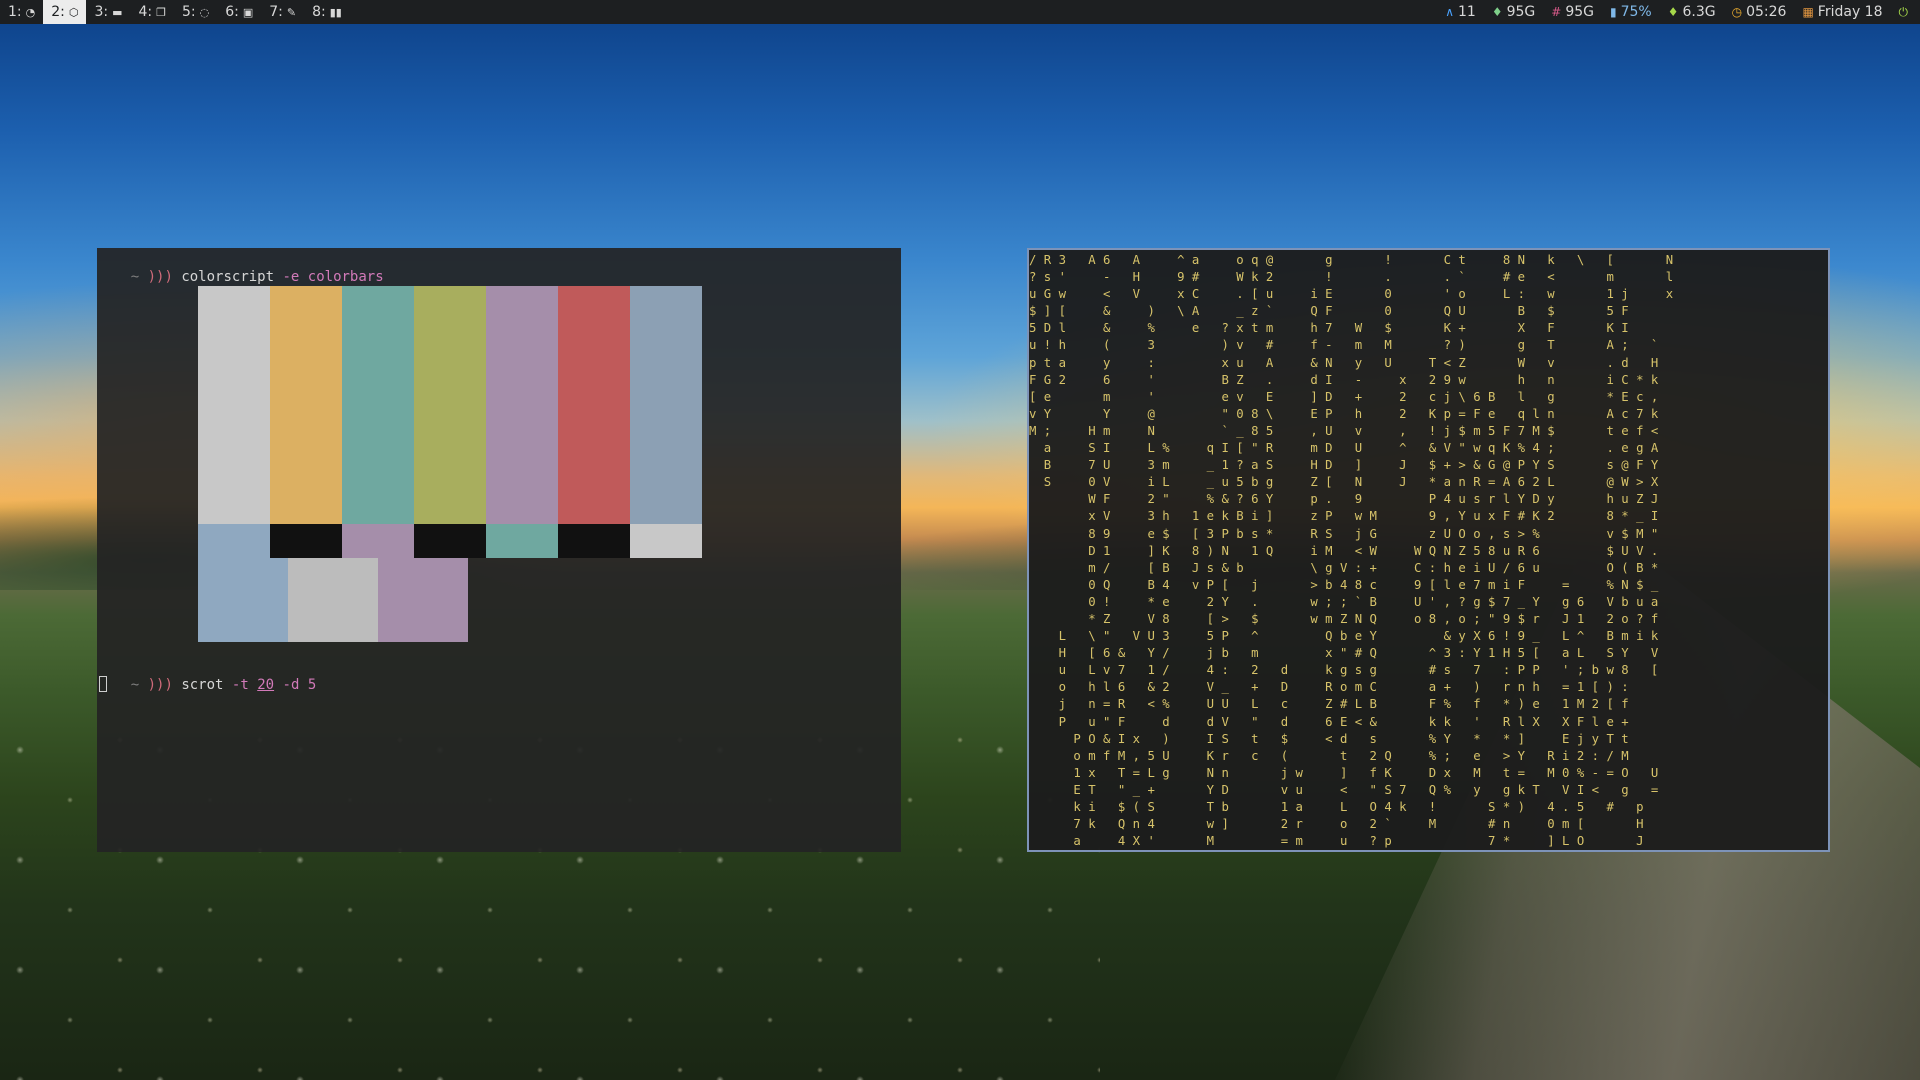  Describe the element at coordinates (276, 12) in the screenshot. I see `workspace-label: 7:` at that location.